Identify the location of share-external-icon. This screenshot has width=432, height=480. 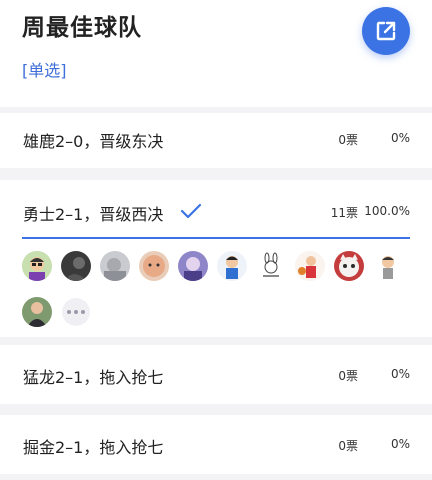
(386, 31).